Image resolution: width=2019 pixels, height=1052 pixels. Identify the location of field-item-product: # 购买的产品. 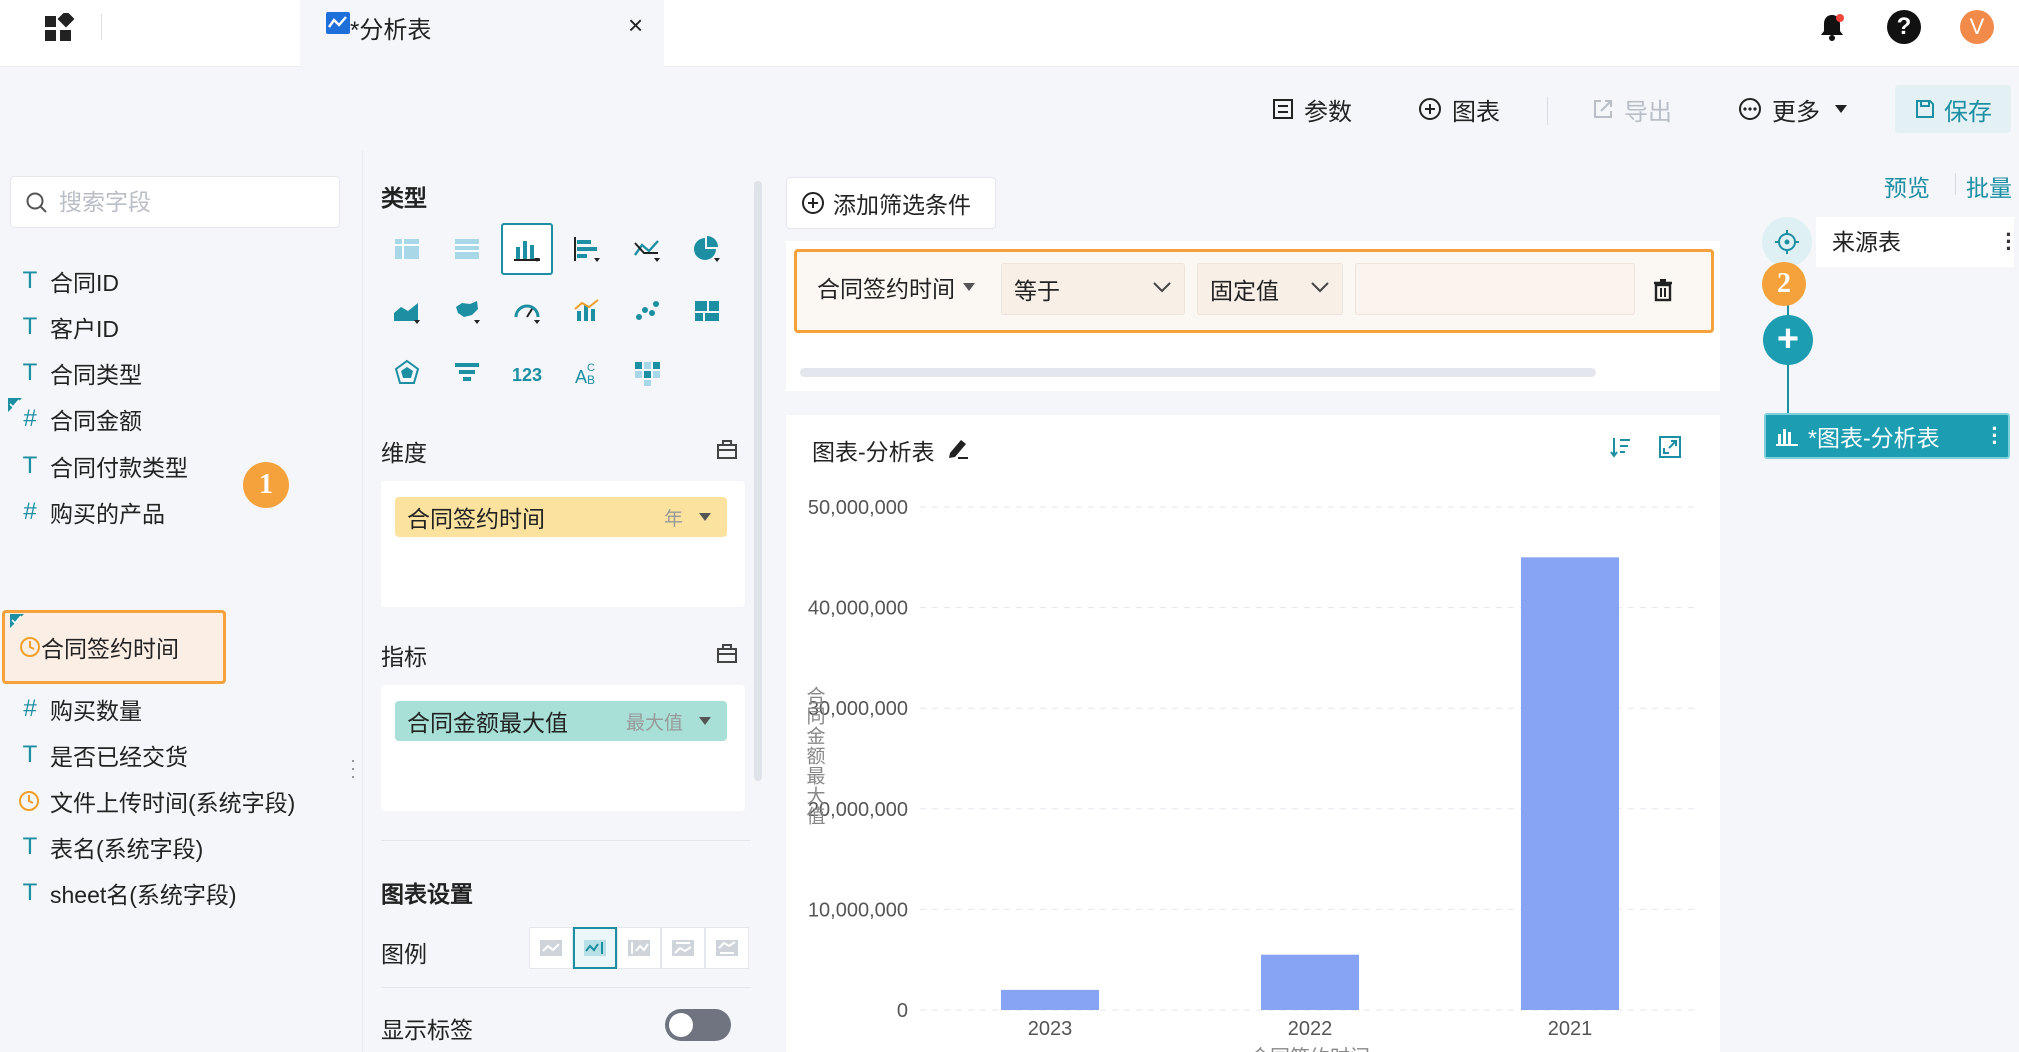
(115, 512).